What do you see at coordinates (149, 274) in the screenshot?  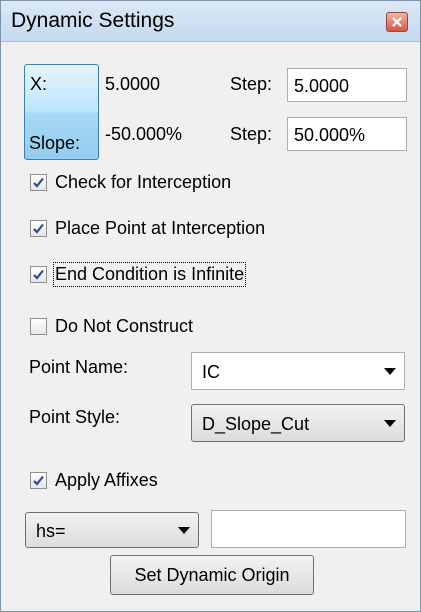 I see `end-condition-label: End Condition is Infinite` at bounding box center [149, 274].